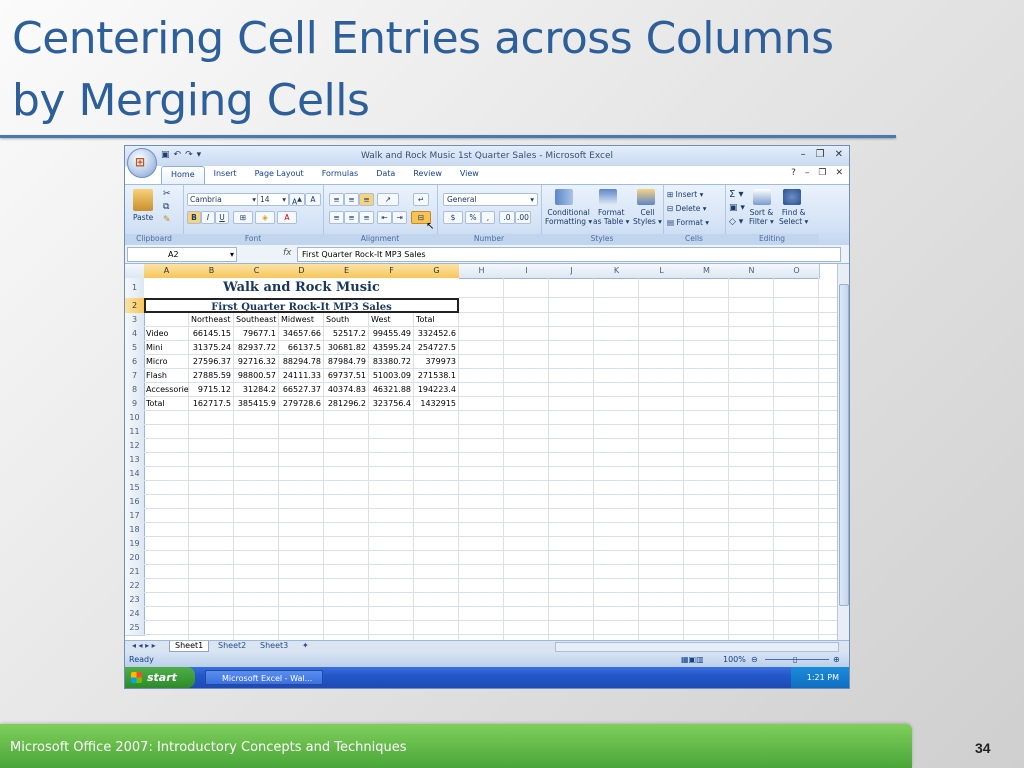  What do you see at coordinates (287, 217) in the screenshot?
I see `font-color-icon: A` at bounding box center [287, 217].